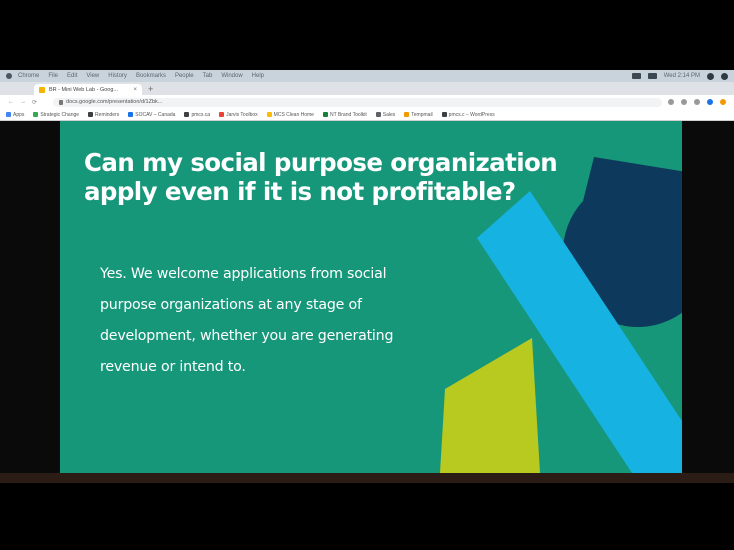 This screenshot has width=734, height=550. Describe the element at coordinates (8, 114) in the screenshot. I see `apps-grid-icon` at that location.